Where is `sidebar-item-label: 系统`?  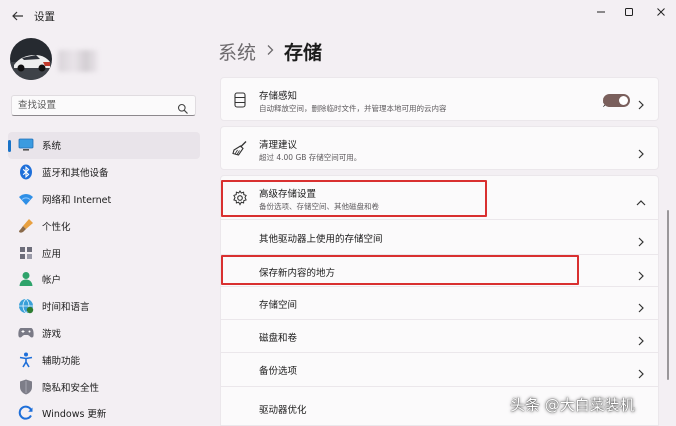
sidebar-item-label: 系统 is located at coordinates (52, 147).